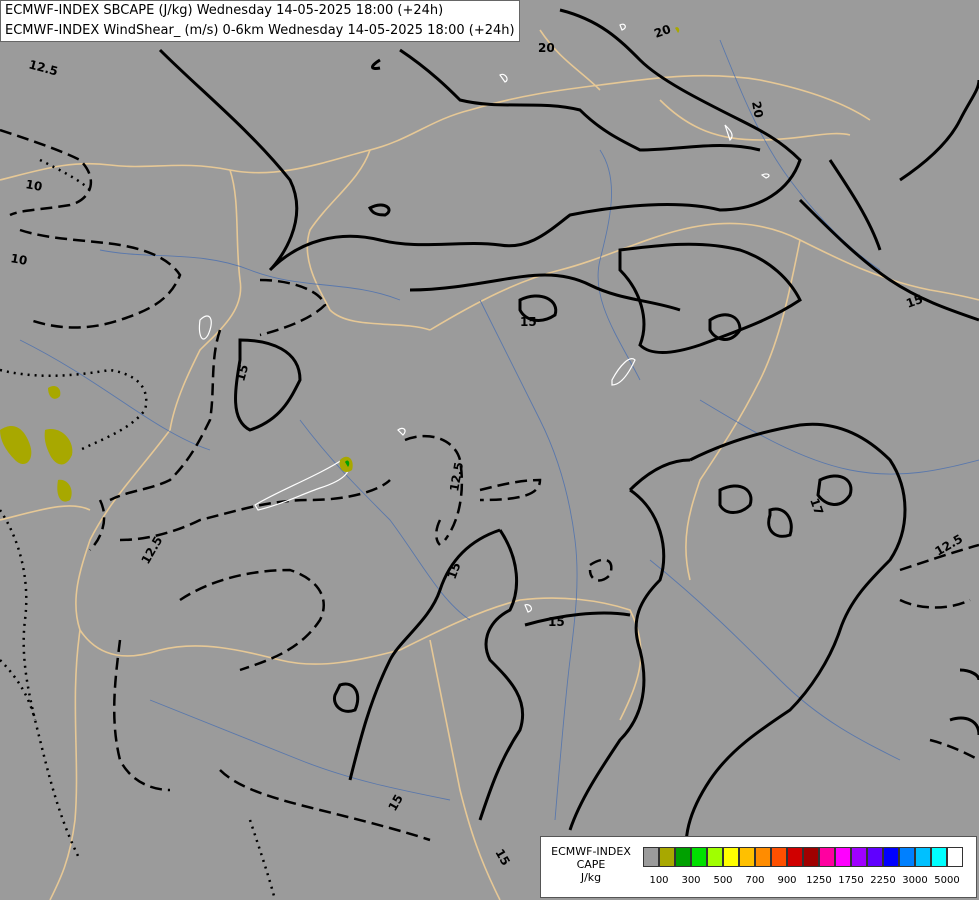 The image size is (979, 900). I want to click on legend-tick-label: 300, so click(691, 880).